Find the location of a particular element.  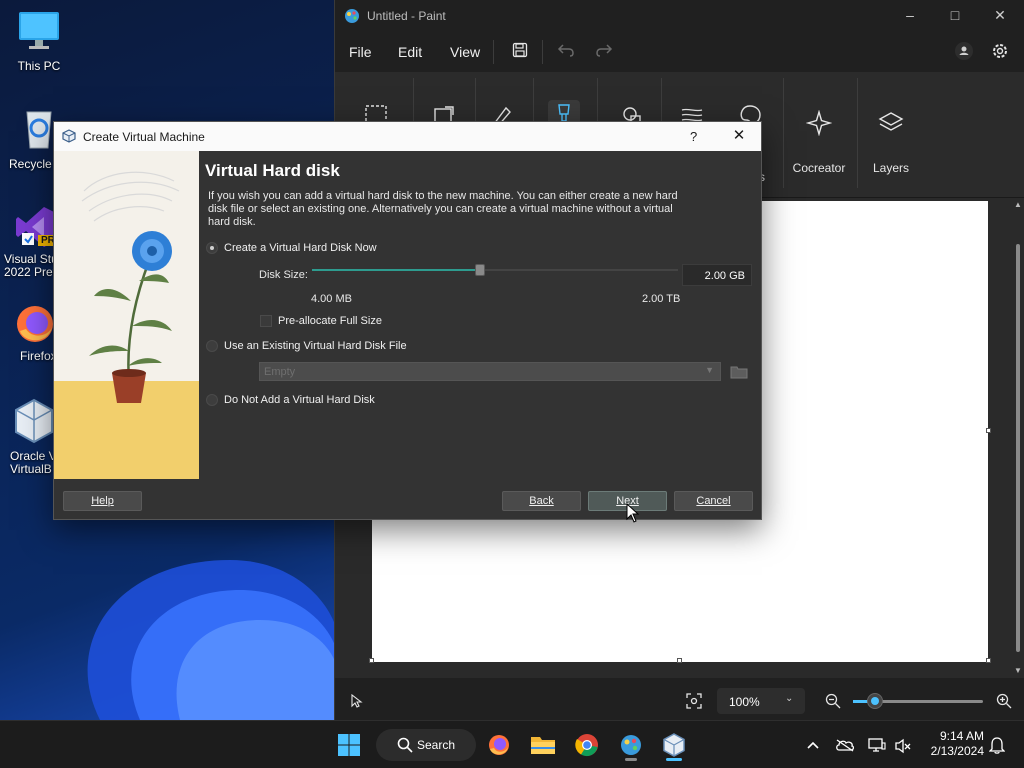

minimize-button: – is located at coordinates (910, 16).